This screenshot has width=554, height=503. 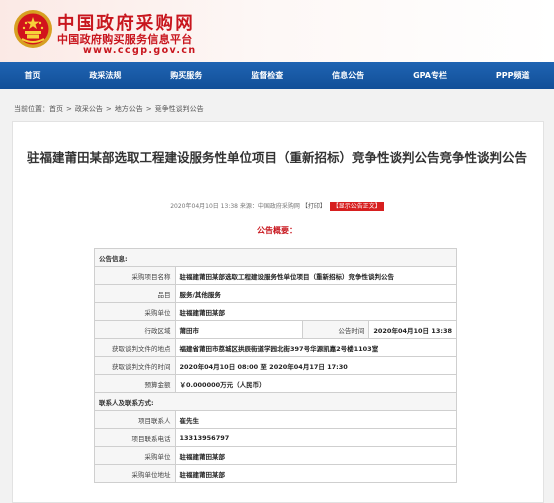 What do you see at coordinates (31, 109) in the screenshot?
I see `breadcrumb-prefix: 当前位置：` at bounding box center [31, 109].